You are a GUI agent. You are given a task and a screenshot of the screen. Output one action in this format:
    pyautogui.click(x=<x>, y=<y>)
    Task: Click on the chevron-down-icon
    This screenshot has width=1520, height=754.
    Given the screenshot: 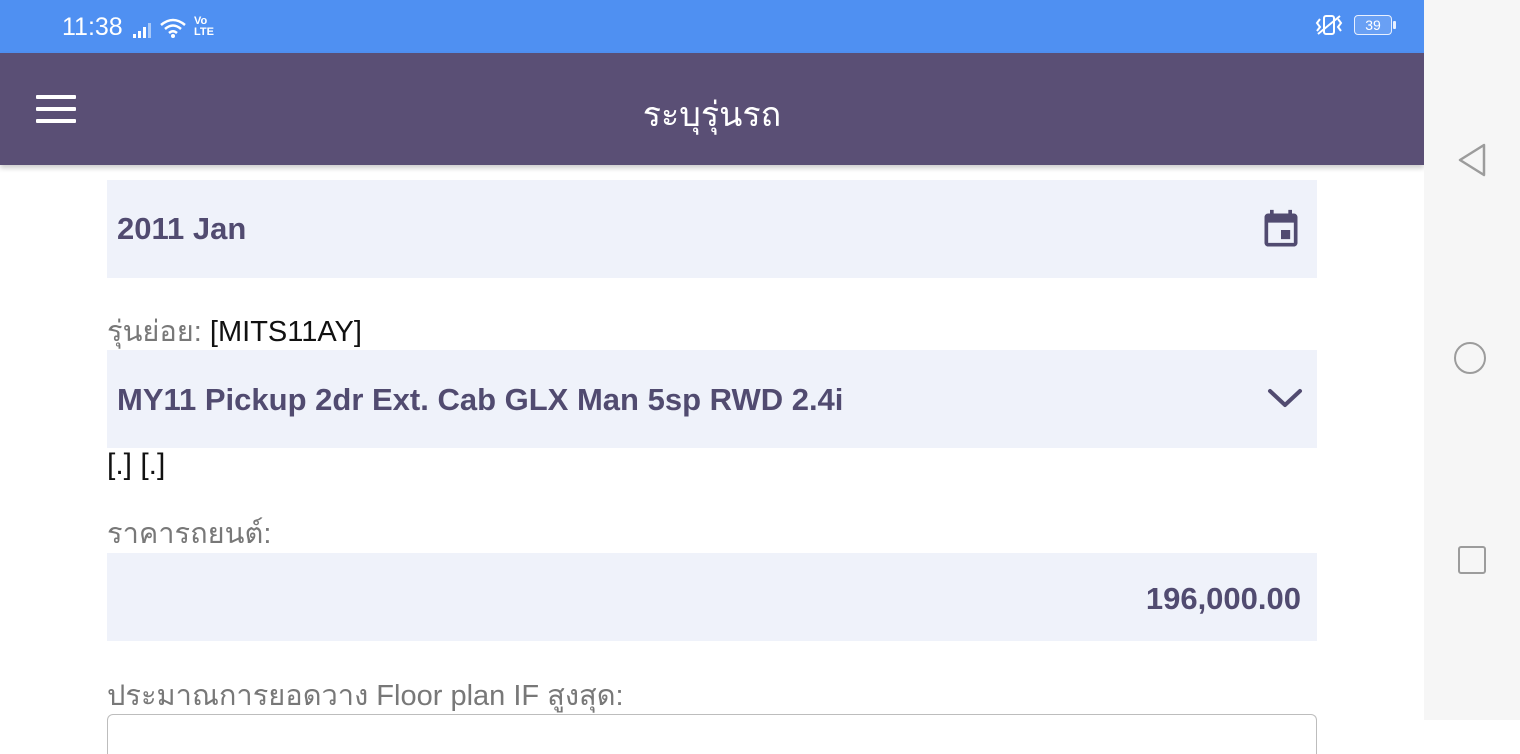 What is the action you would take?
    pyautogui.click(x=1285, y=398)
    